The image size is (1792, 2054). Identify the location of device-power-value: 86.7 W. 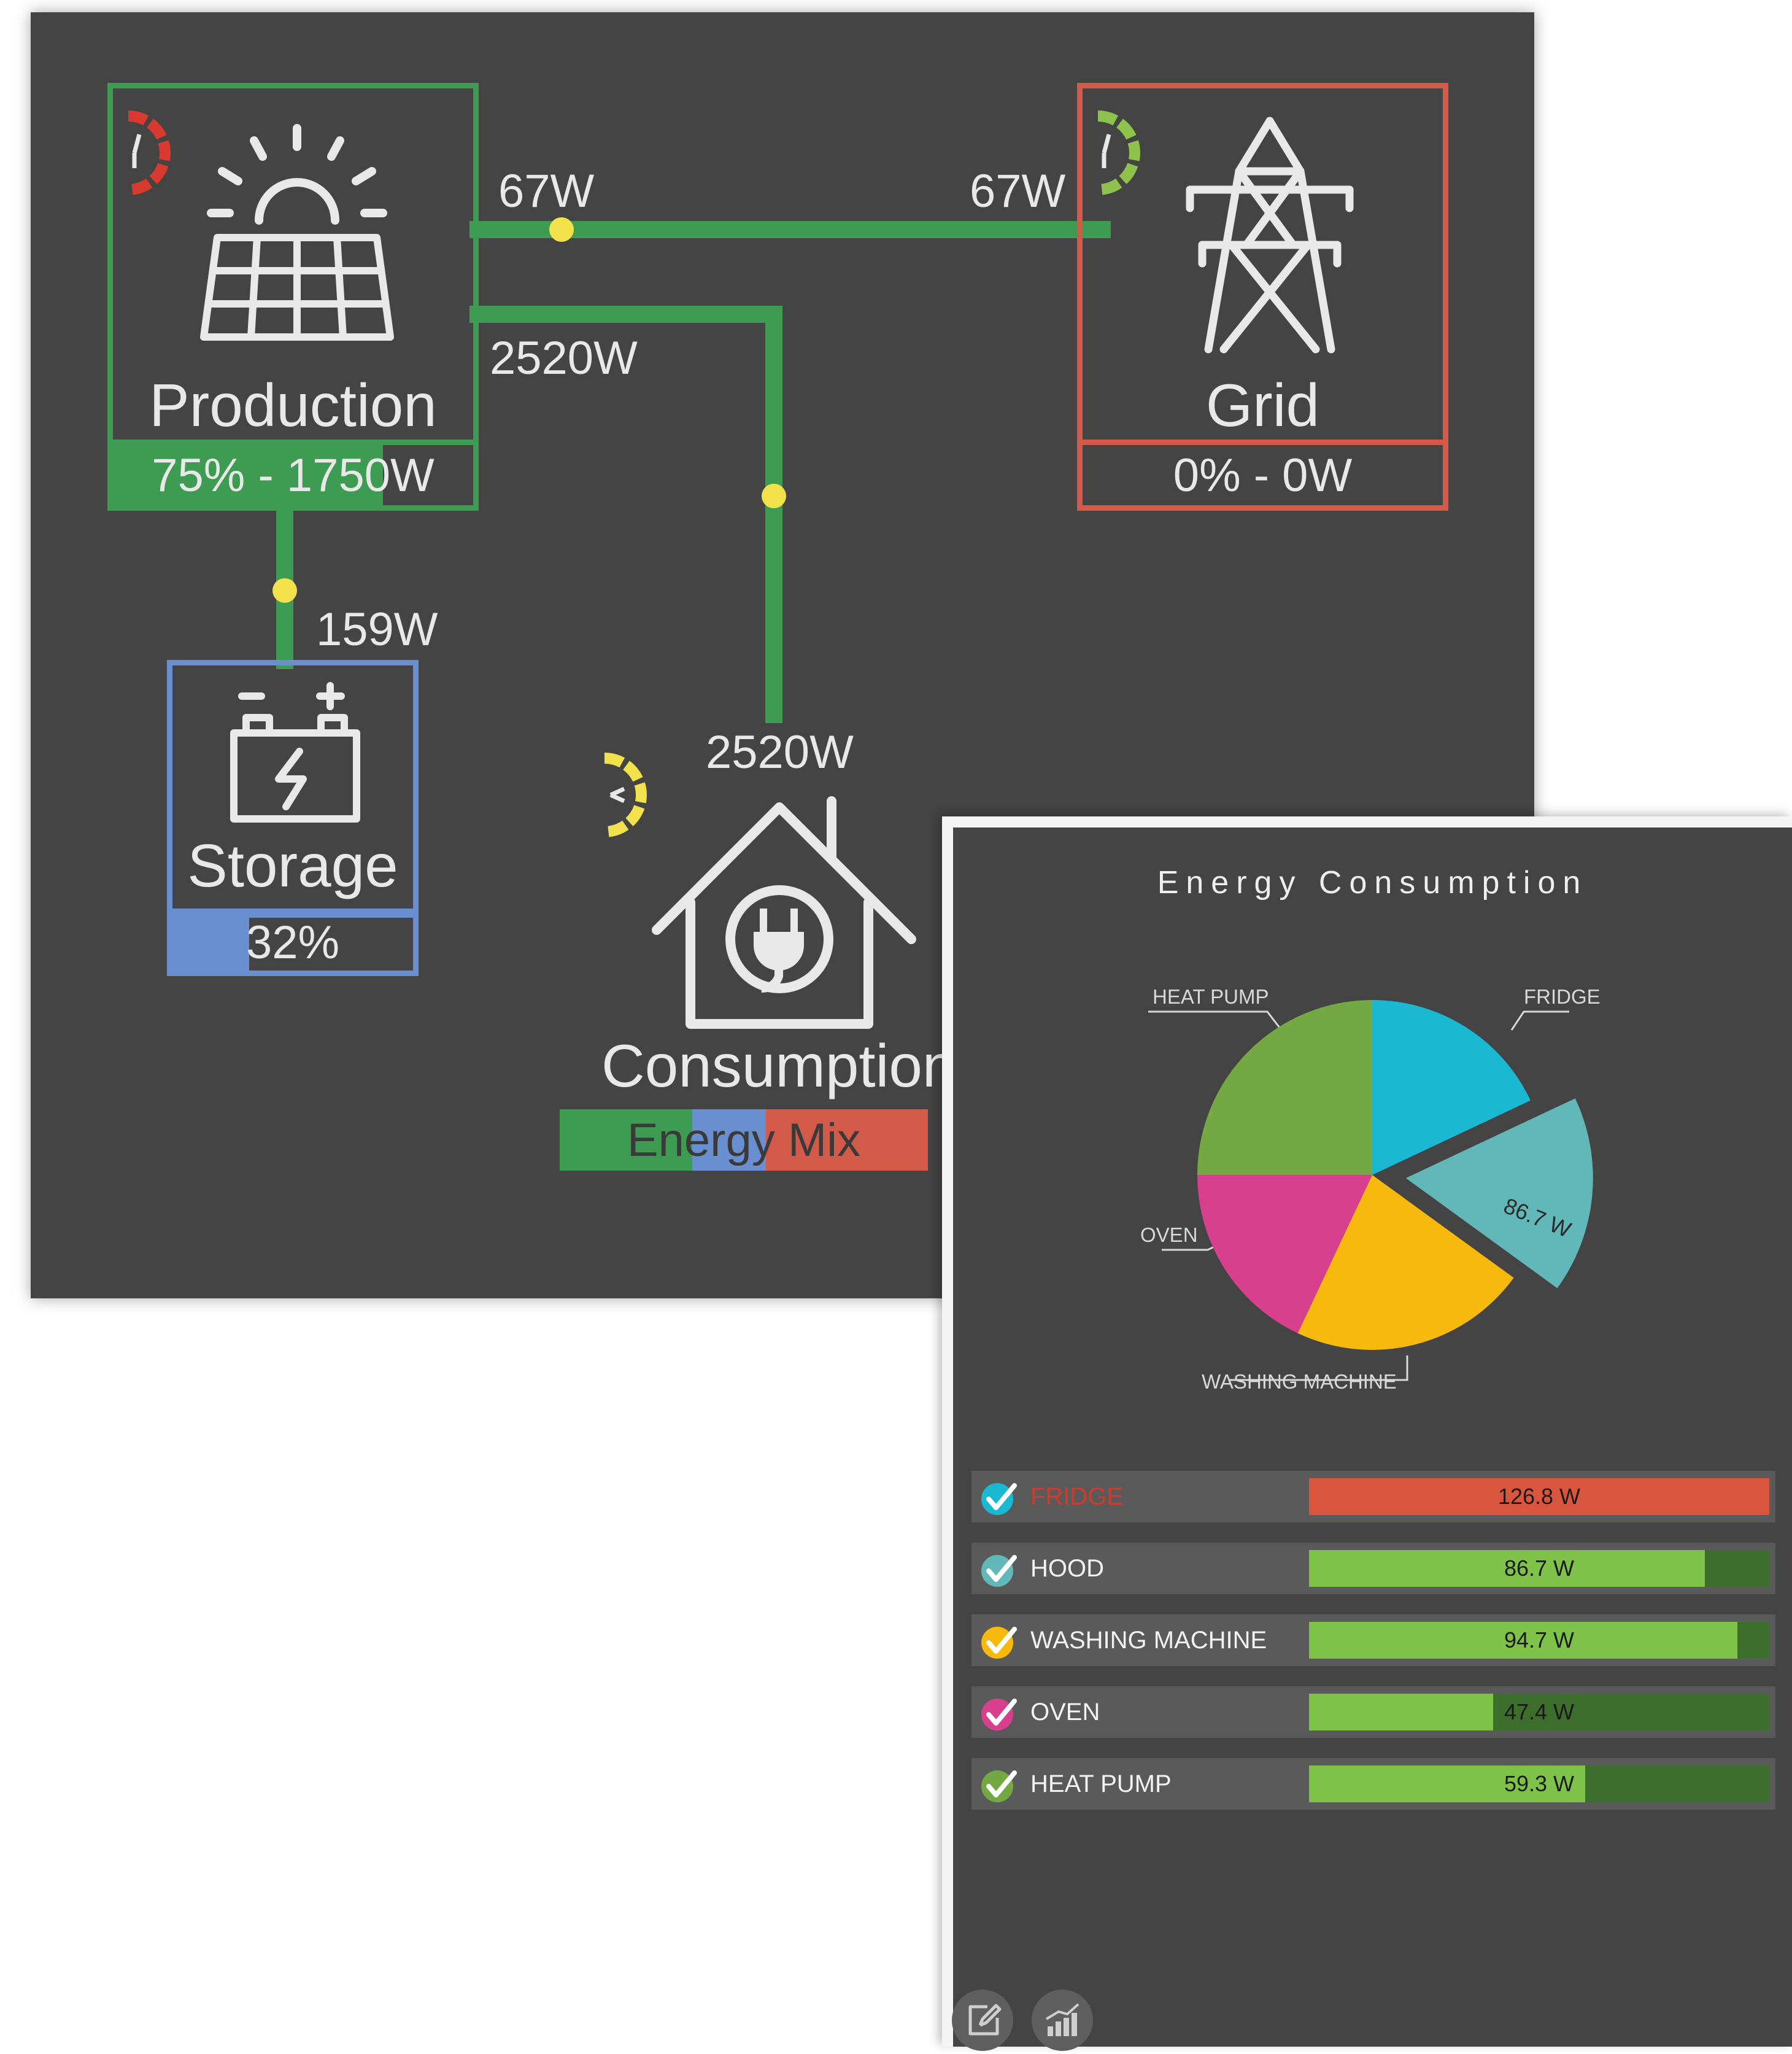
(1540, 1569).